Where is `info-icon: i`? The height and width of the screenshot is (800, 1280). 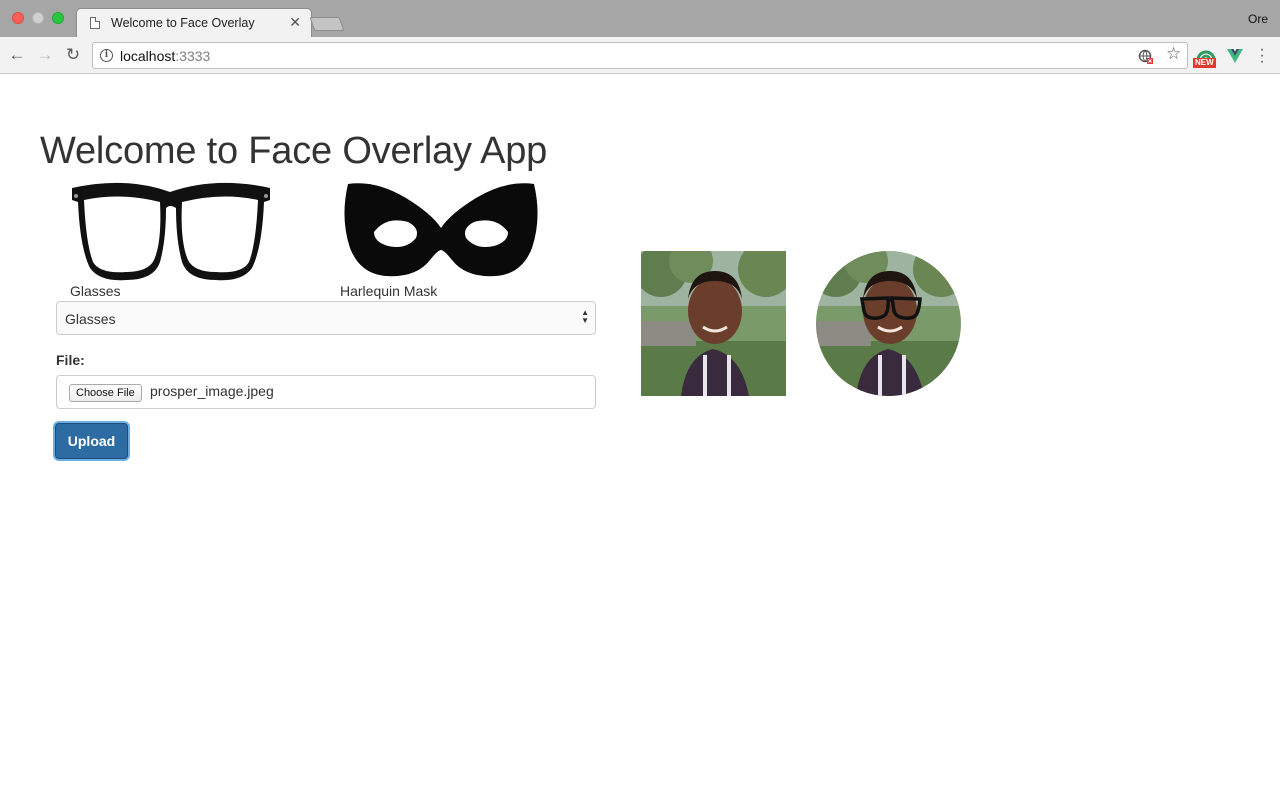 info-icon: i is located at coordinates (106, 55).